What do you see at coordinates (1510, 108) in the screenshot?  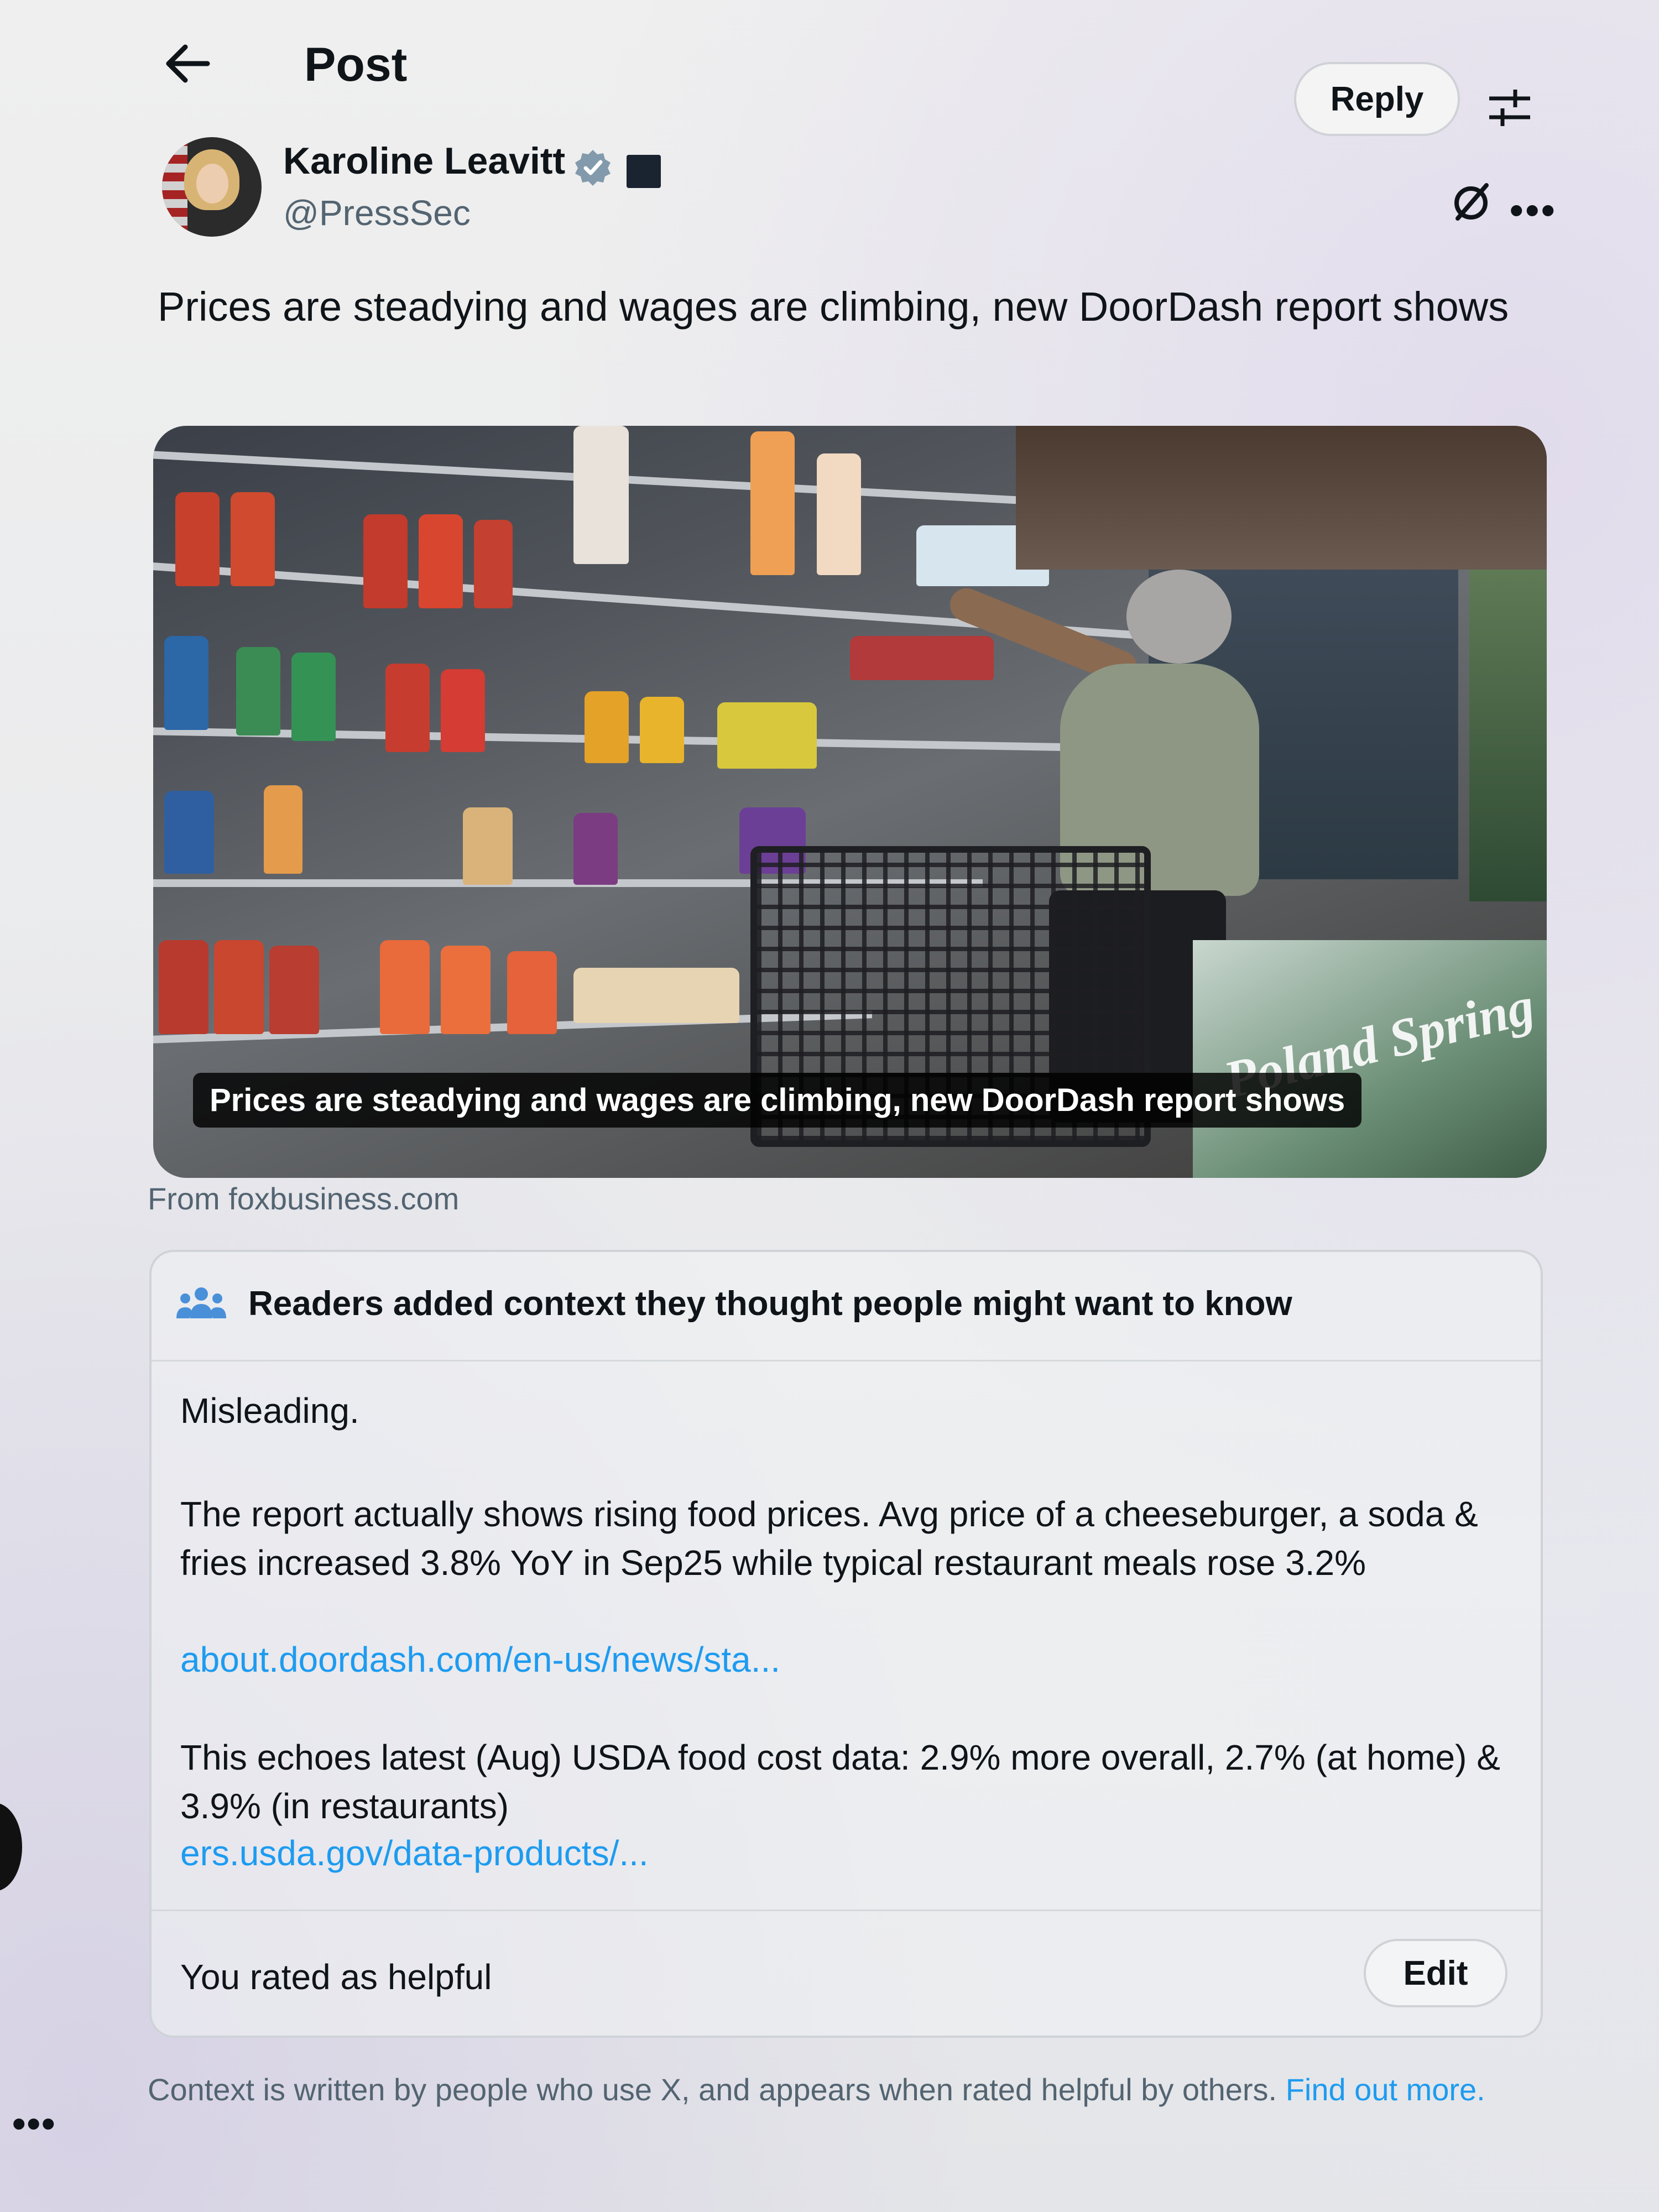 I see `sliders-icon` at bounding box center [1510, 108].